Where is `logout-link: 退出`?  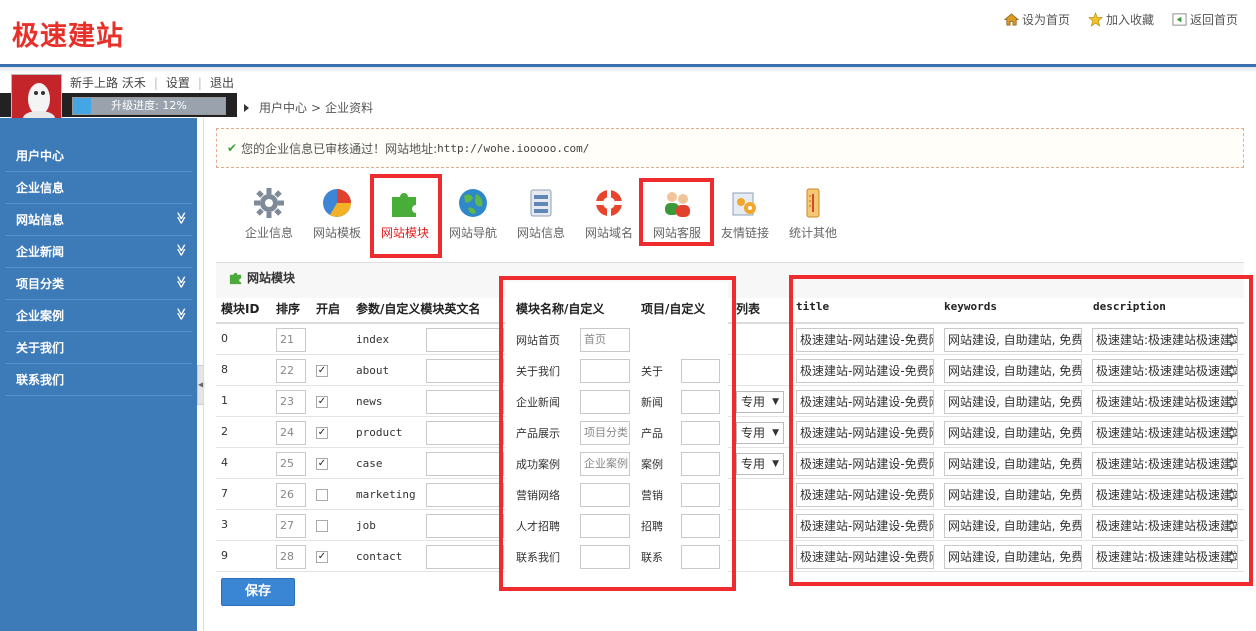 logout-link: 退出 is located at coordinates (222, 82).